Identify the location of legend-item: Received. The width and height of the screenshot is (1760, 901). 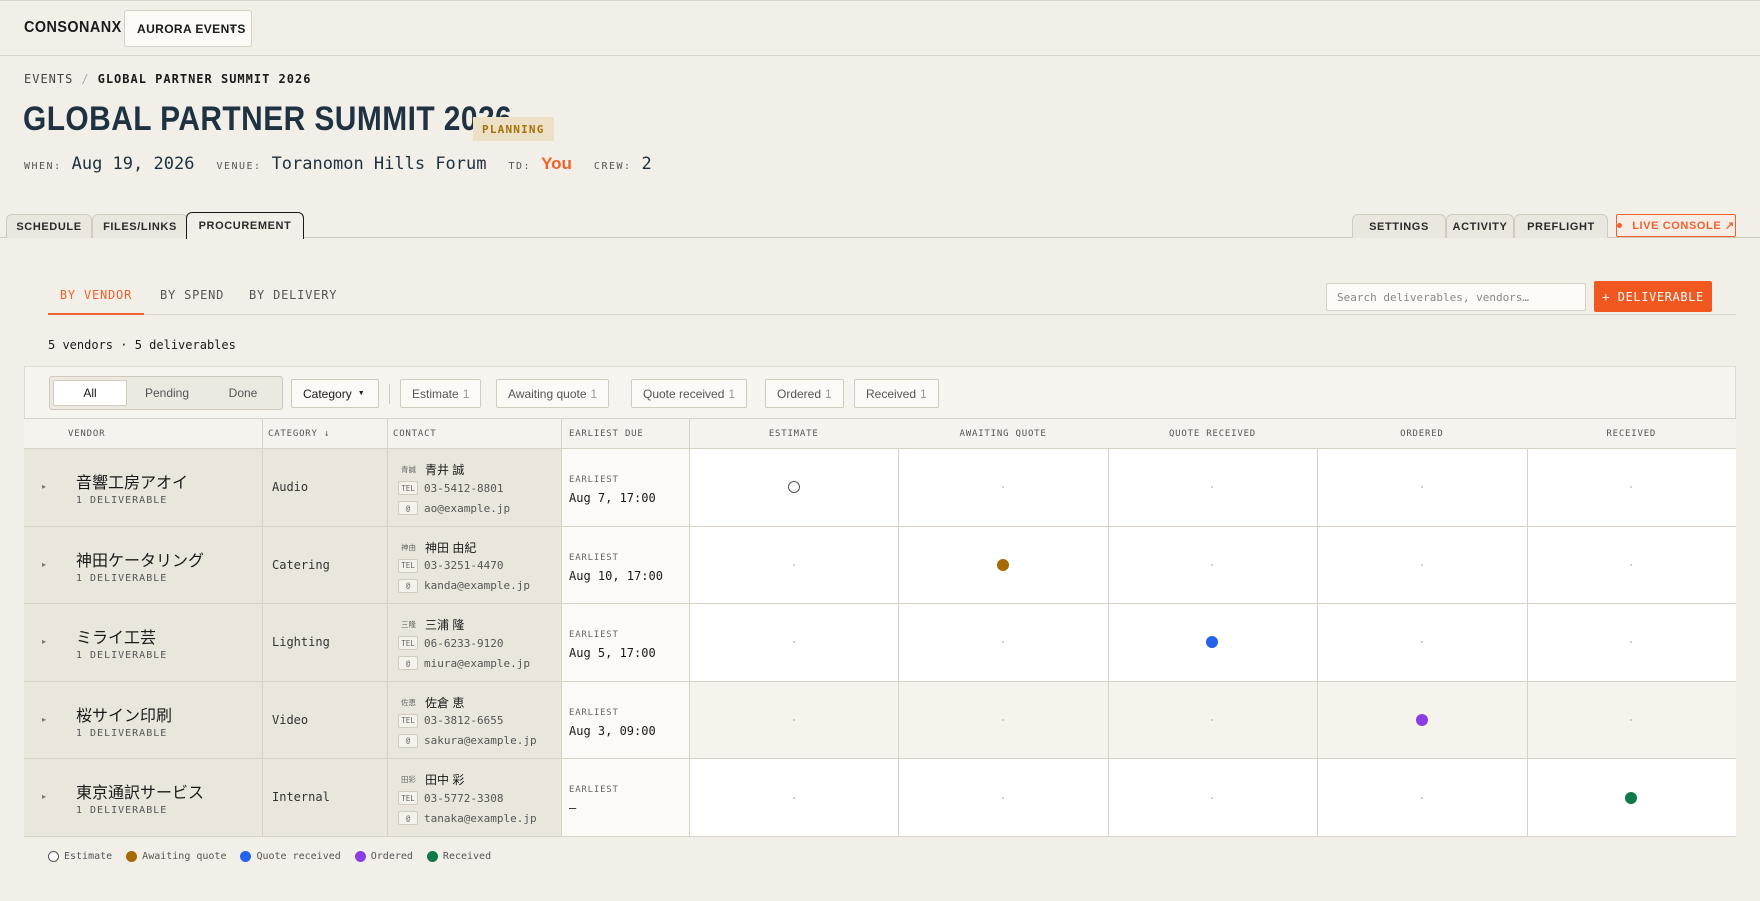
(458, 856).